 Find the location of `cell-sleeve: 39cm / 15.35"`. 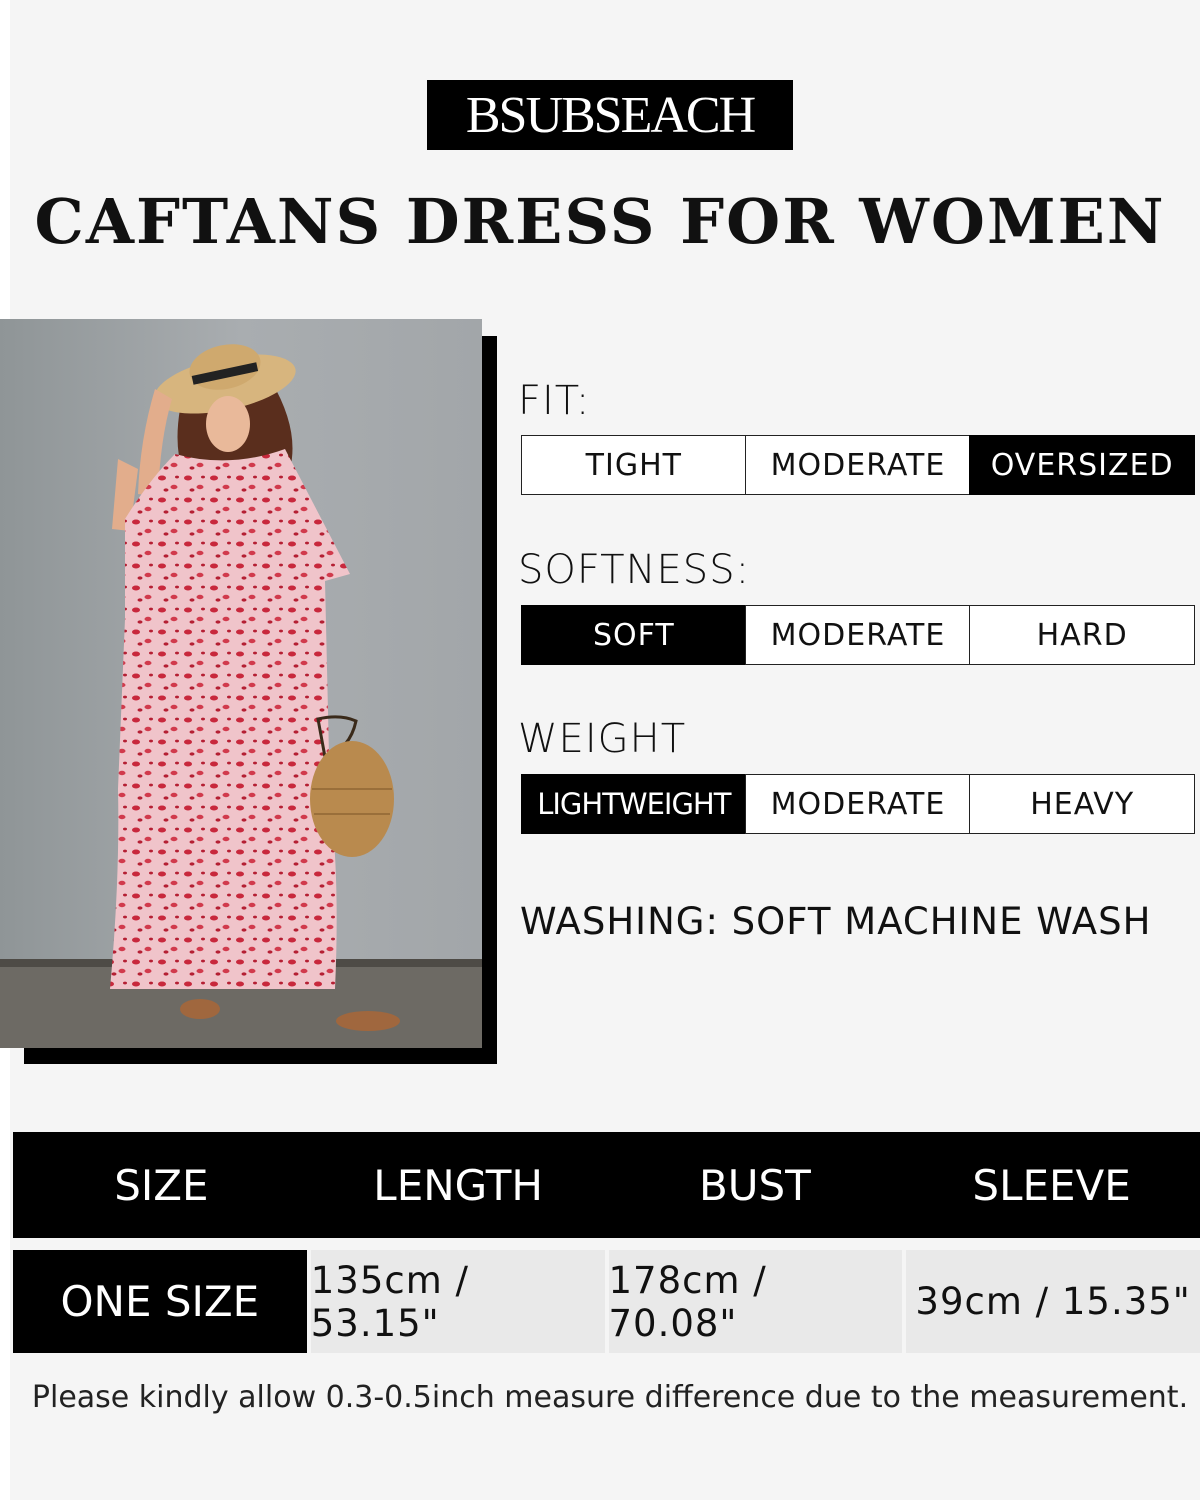

cell-sleeve: 39cm / 15.35" is located at coordinates (1053, 1301).